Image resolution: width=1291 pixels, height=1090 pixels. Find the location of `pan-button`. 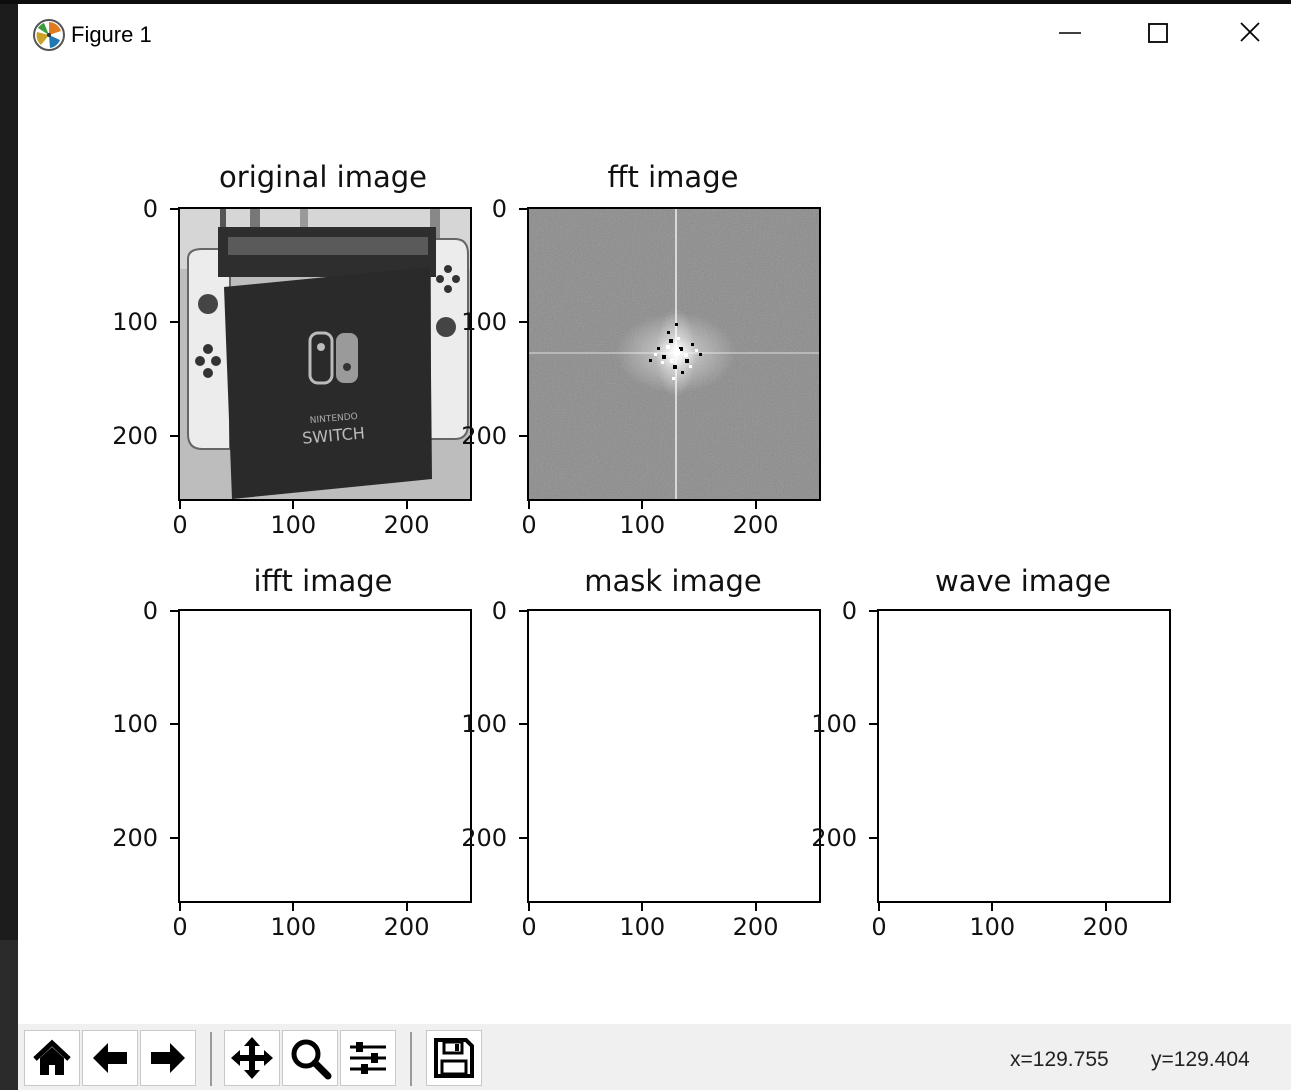

pan-button is located at coordinates (252, 1058).